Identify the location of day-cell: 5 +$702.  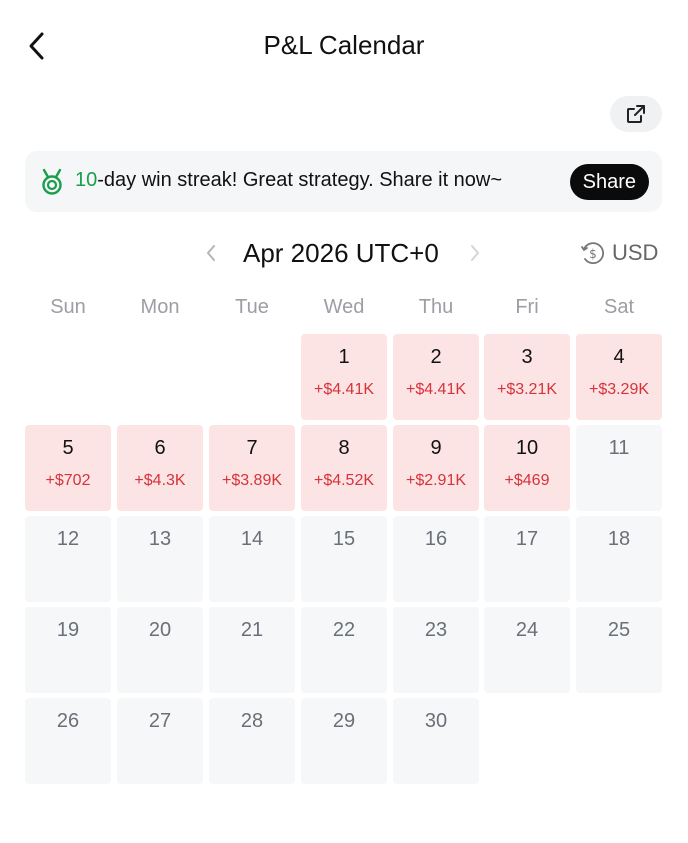
(68, 468).